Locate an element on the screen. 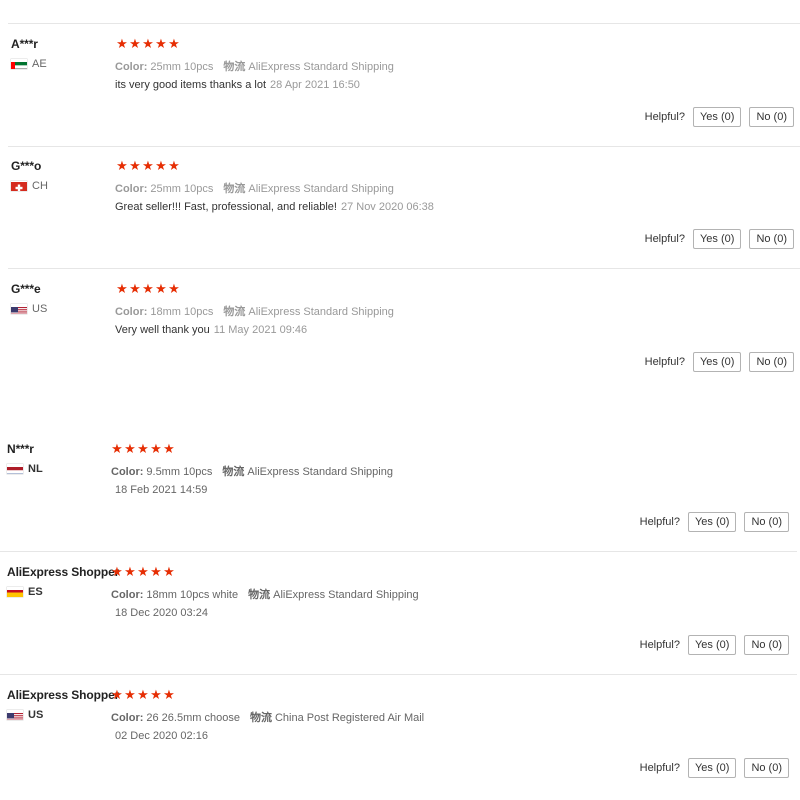 The image size is (800, 800). es-flag-icon is located at coordinates (15, 592).